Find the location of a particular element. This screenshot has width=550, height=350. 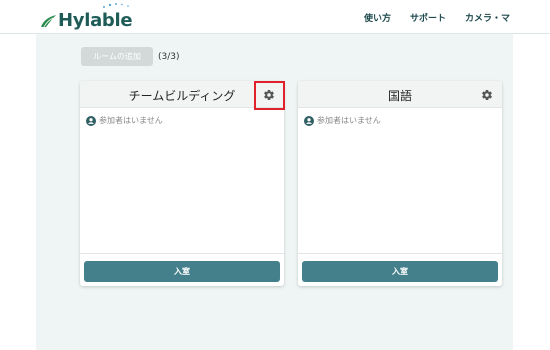

nav-how-to-use: 使い方 is located at coordinates (377, 17).